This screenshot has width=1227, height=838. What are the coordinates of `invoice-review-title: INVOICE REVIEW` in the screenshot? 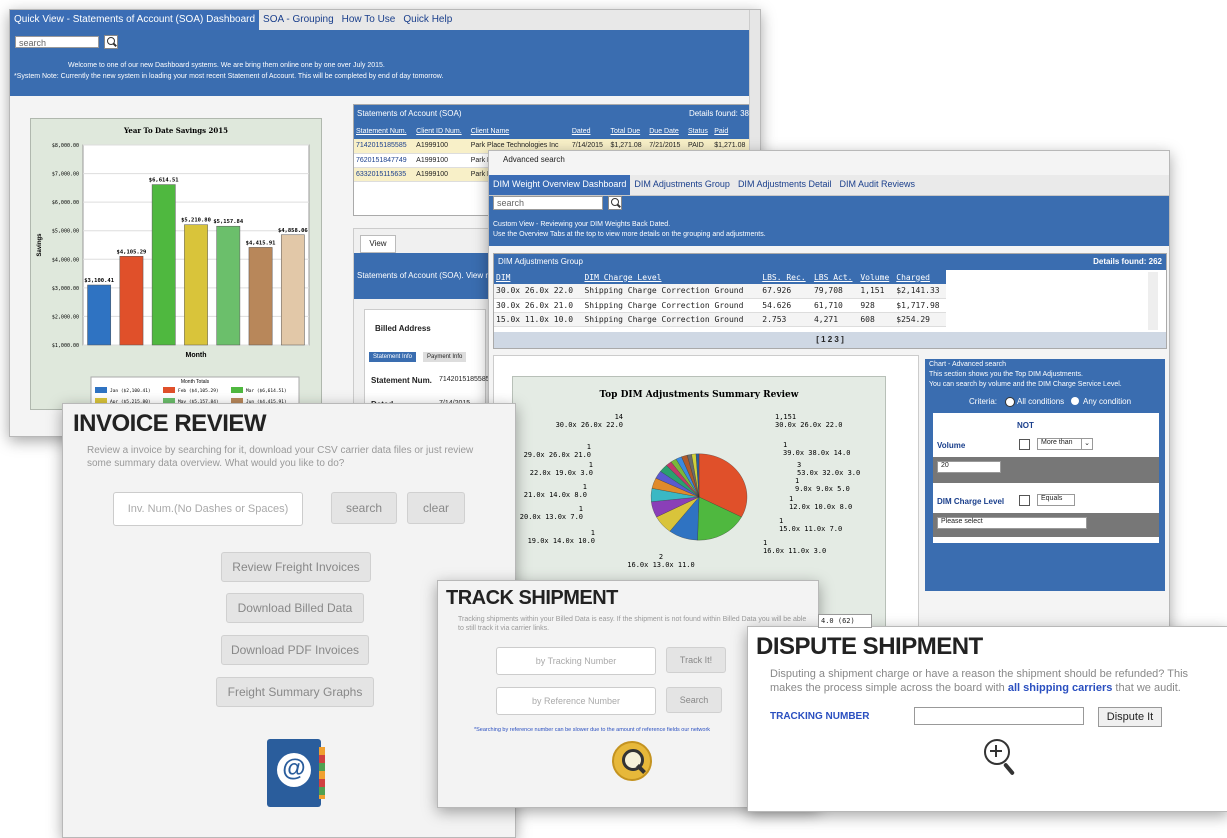 It's located at (170, 423).